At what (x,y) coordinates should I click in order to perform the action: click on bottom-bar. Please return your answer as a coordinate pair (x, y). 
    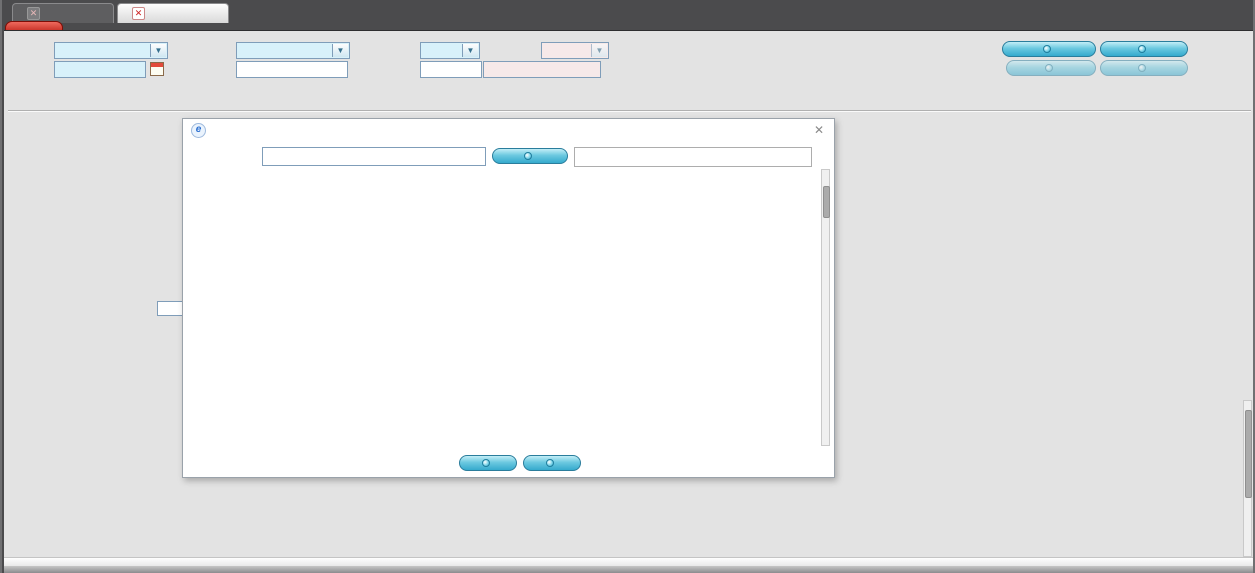
    Looking at the image, I should click on (628, 569).